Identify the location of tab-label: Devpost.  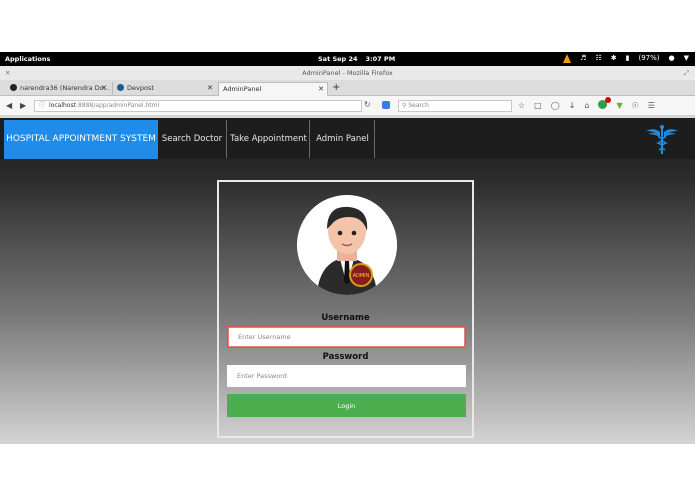
(140, 88).